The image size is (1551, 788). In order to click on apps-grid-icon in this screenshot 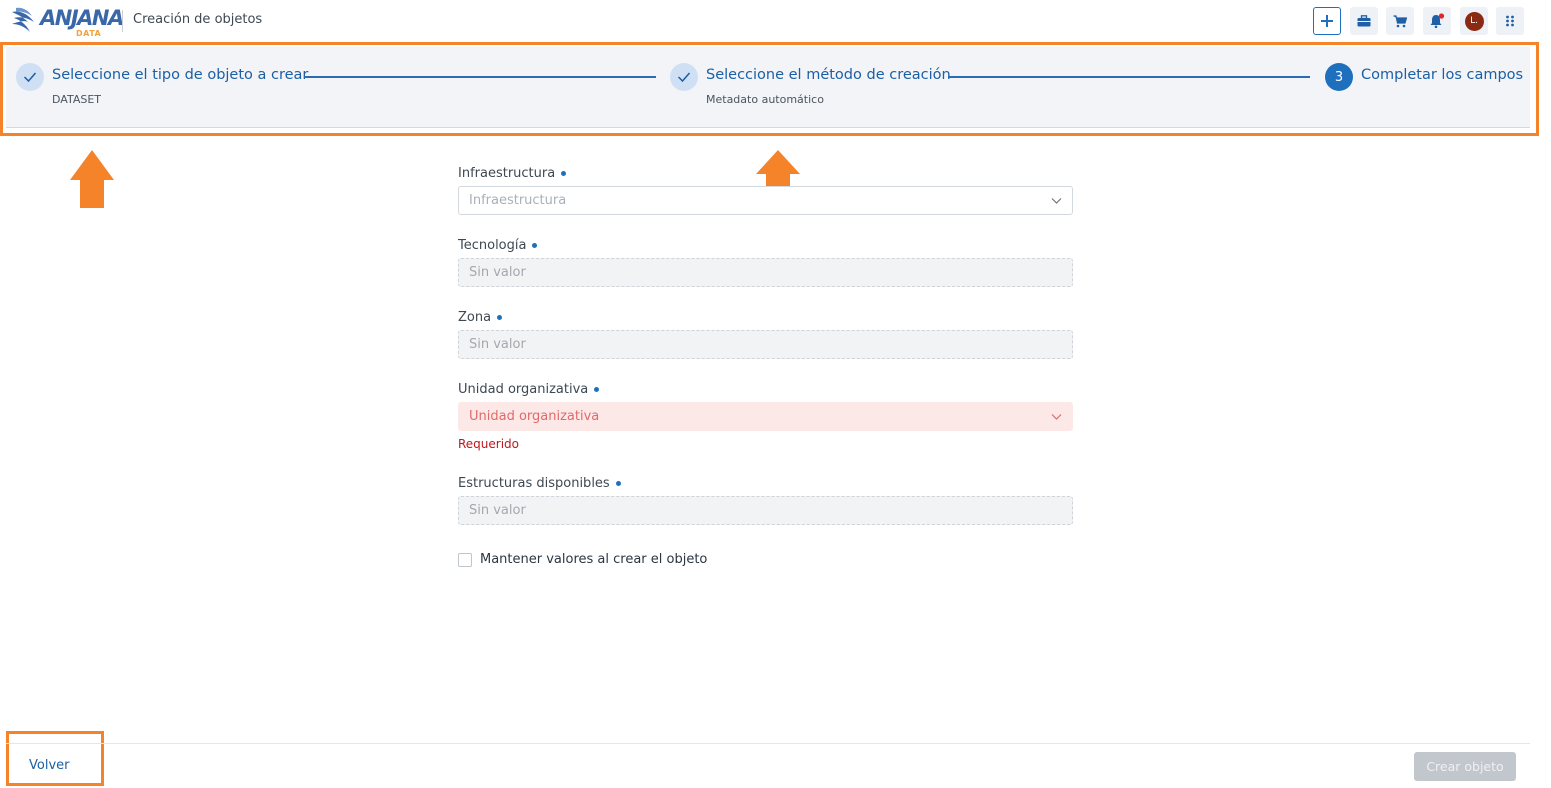, I will do `click(1510, 21)`.